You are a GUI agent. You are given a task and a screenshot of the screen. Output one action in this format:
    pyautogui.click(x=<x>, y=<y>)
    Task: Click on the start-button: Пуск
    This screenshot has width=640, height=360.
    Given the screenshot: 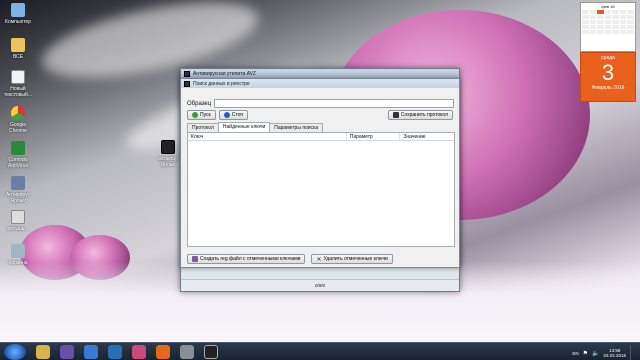 What is the action you would take?
    pyautogui.click(x=201, y=115)
    